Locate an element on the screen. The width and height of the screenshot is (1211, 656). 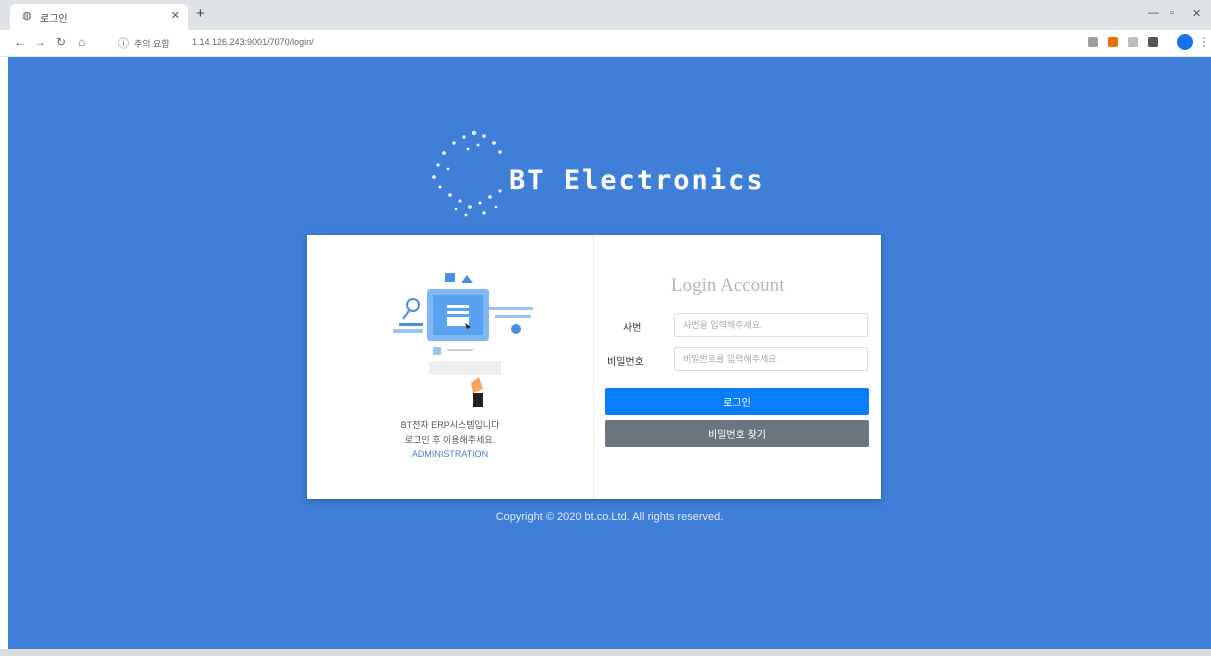
info-icon: ⓘ is located at coordinates (123, 43).